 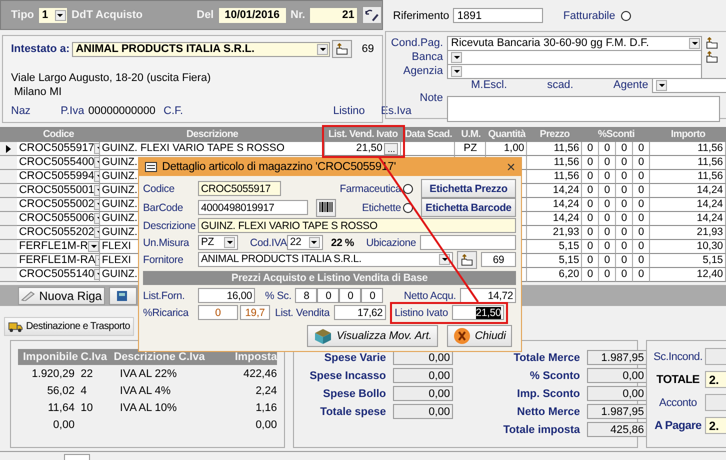 I want to click on date-field: 10/01/2016, so click(x=252, y=15).